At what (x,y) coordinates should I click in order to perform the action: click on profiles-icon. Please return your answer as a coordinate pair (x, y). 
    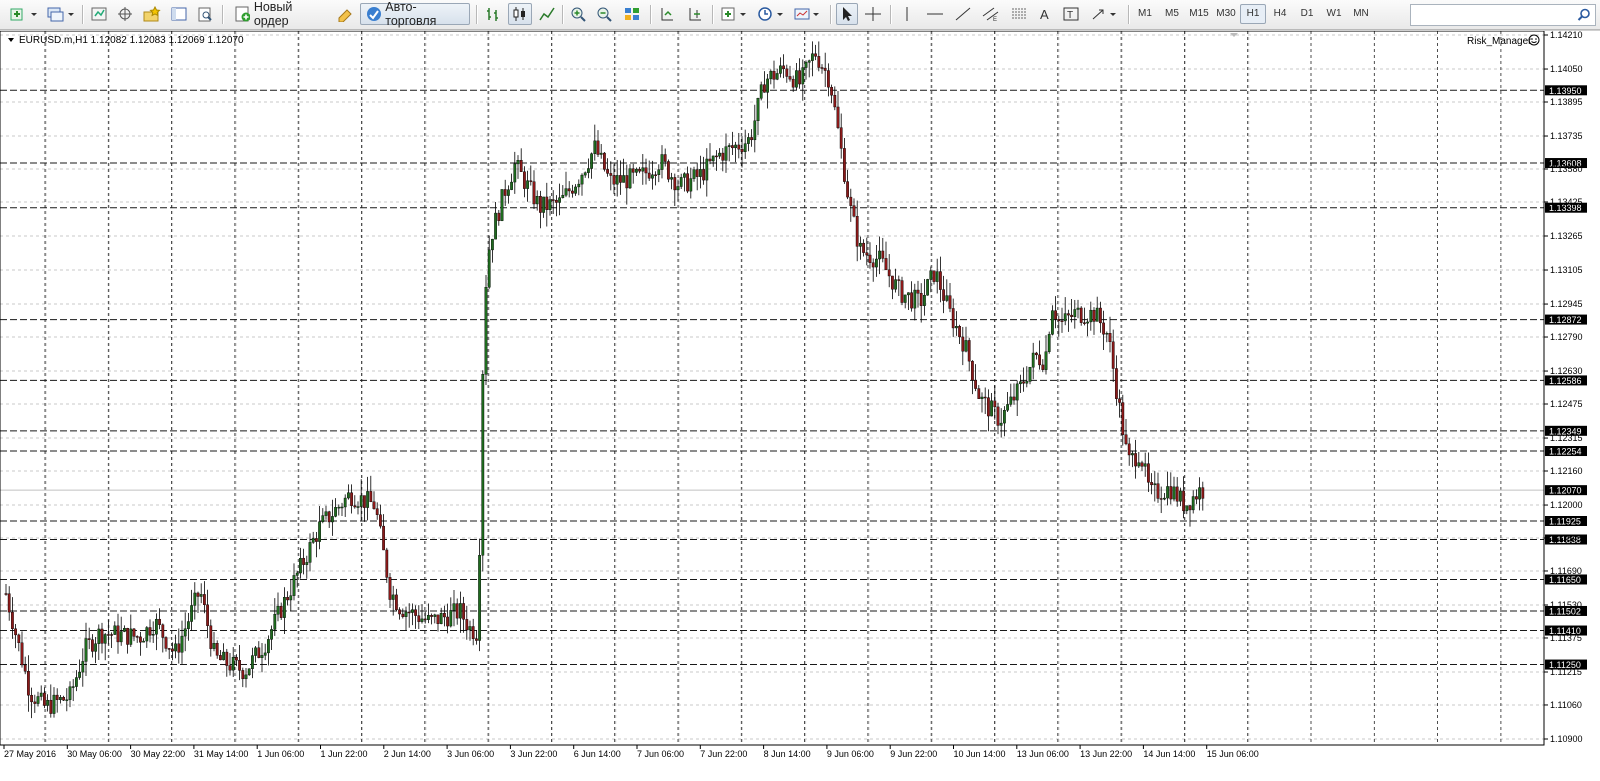
    Looking at the image, I should click on (60, 14).